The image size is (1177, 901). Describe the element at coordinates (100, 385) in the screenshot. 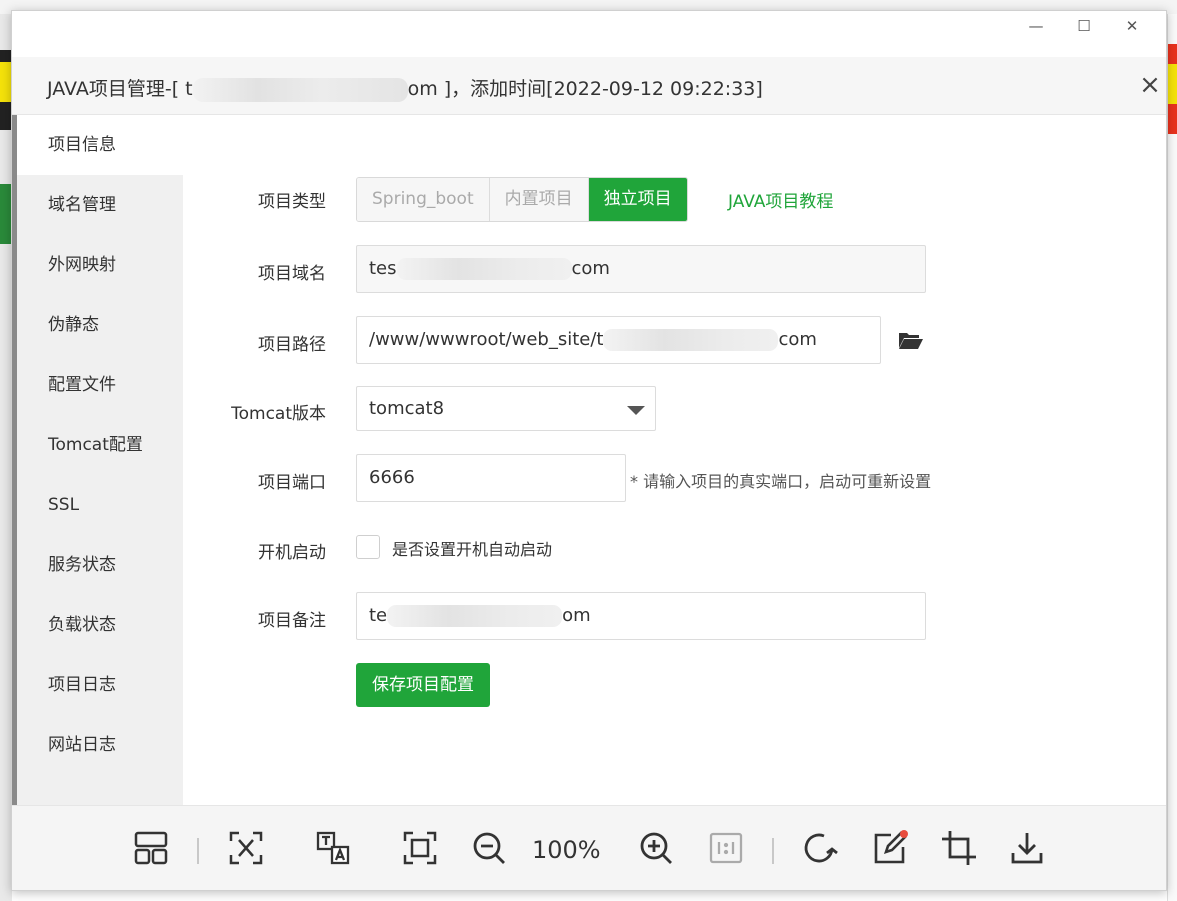

I see `sidebar-item-config-file: 配置文件` at that location.